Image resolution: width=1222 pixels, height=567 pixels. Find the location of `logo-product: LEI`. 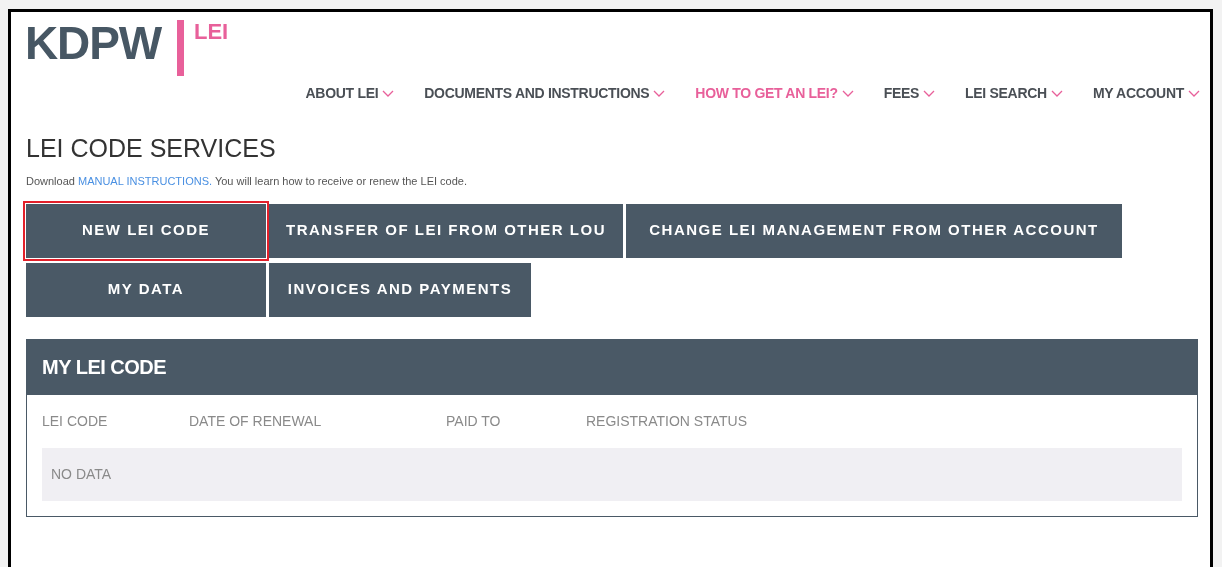

logo-product: LEI is located at coordinates (211, 32).